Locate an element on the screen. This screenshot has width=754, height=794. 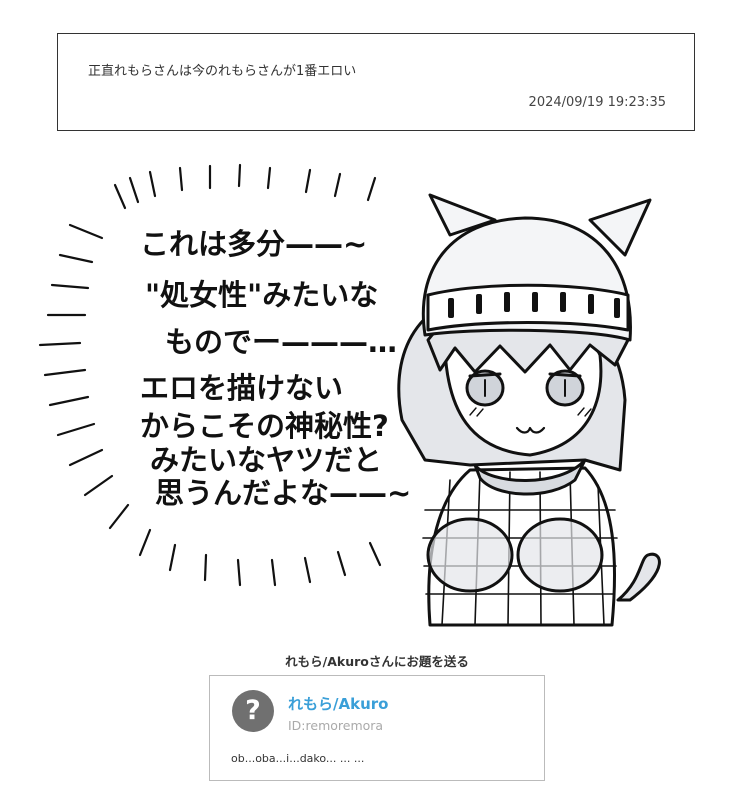
question-text: 正直れもらさんは今のれもらさんが1番エロい is located at coordinates (222, 71).